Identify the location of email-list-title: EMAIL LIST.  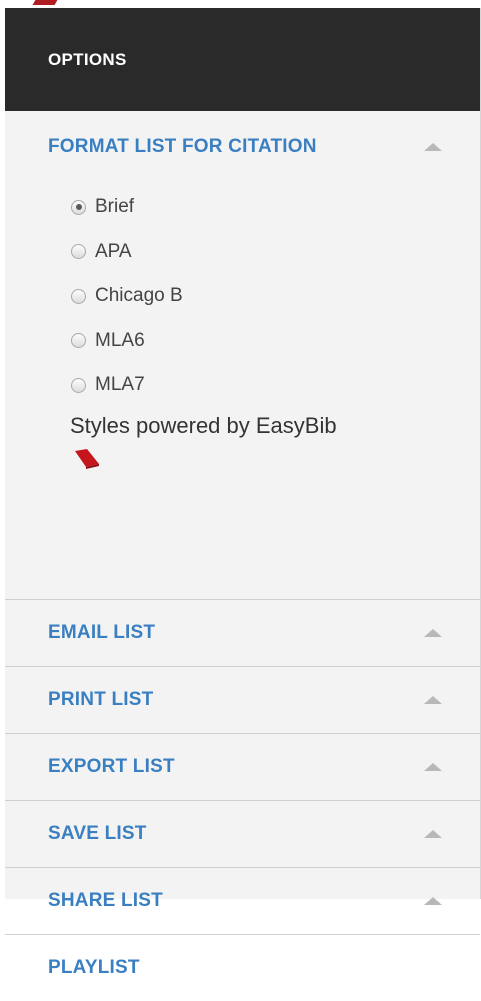
(102, 632).